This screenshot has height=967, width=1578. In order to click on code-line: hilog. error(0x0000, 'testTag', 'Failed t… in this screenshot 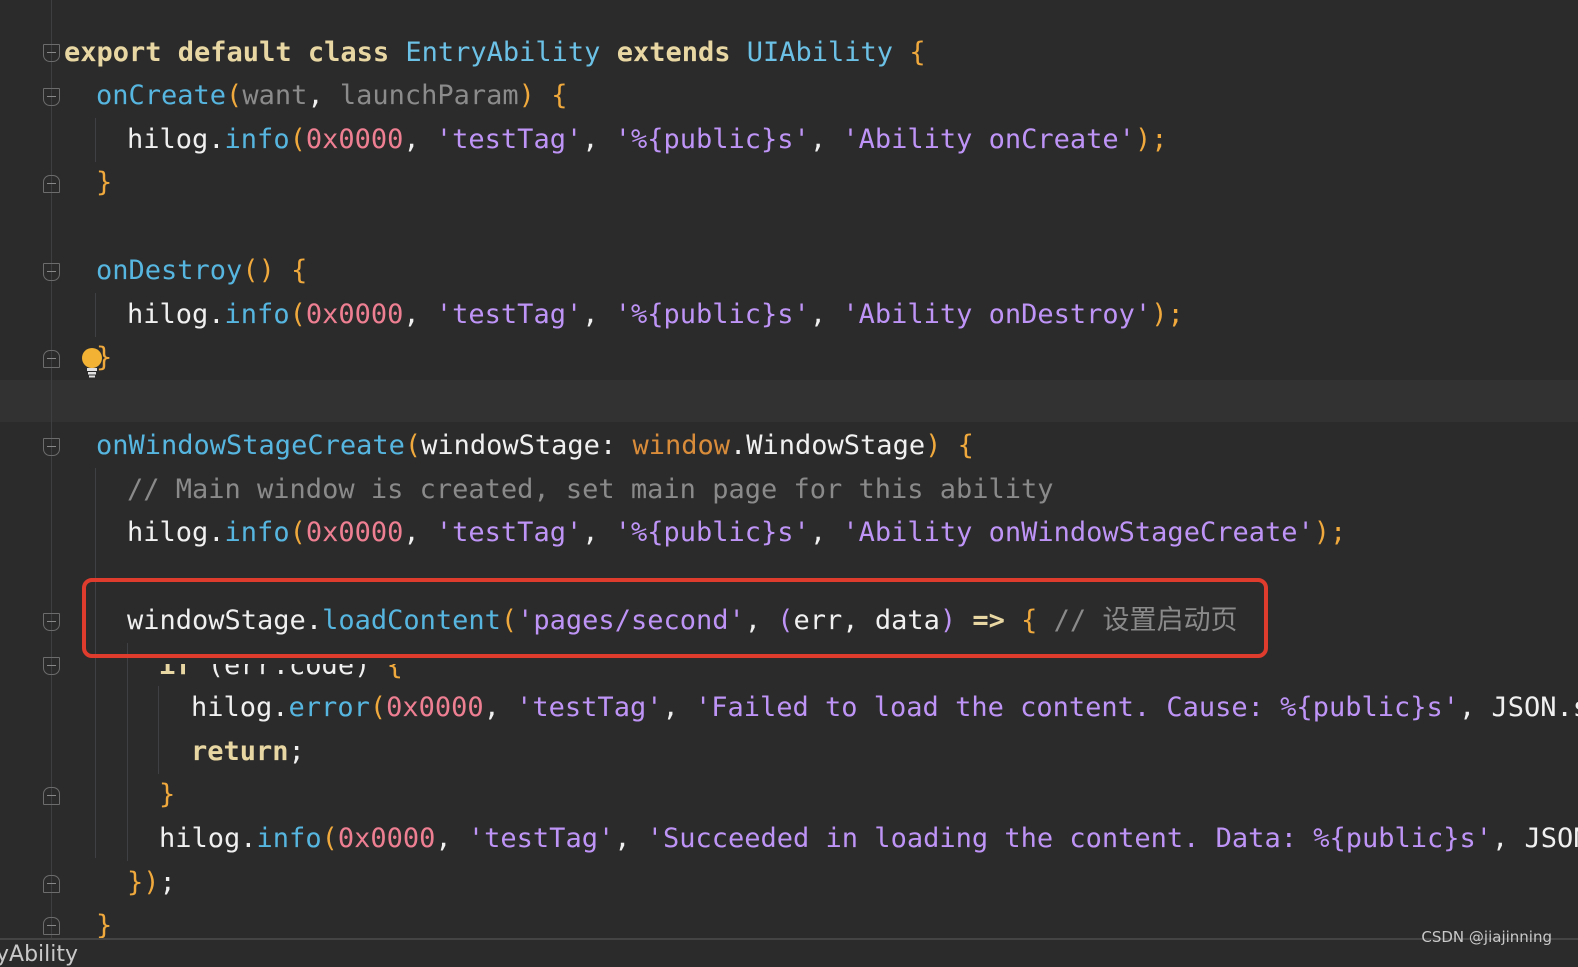, I will do `click(884, 708)`.